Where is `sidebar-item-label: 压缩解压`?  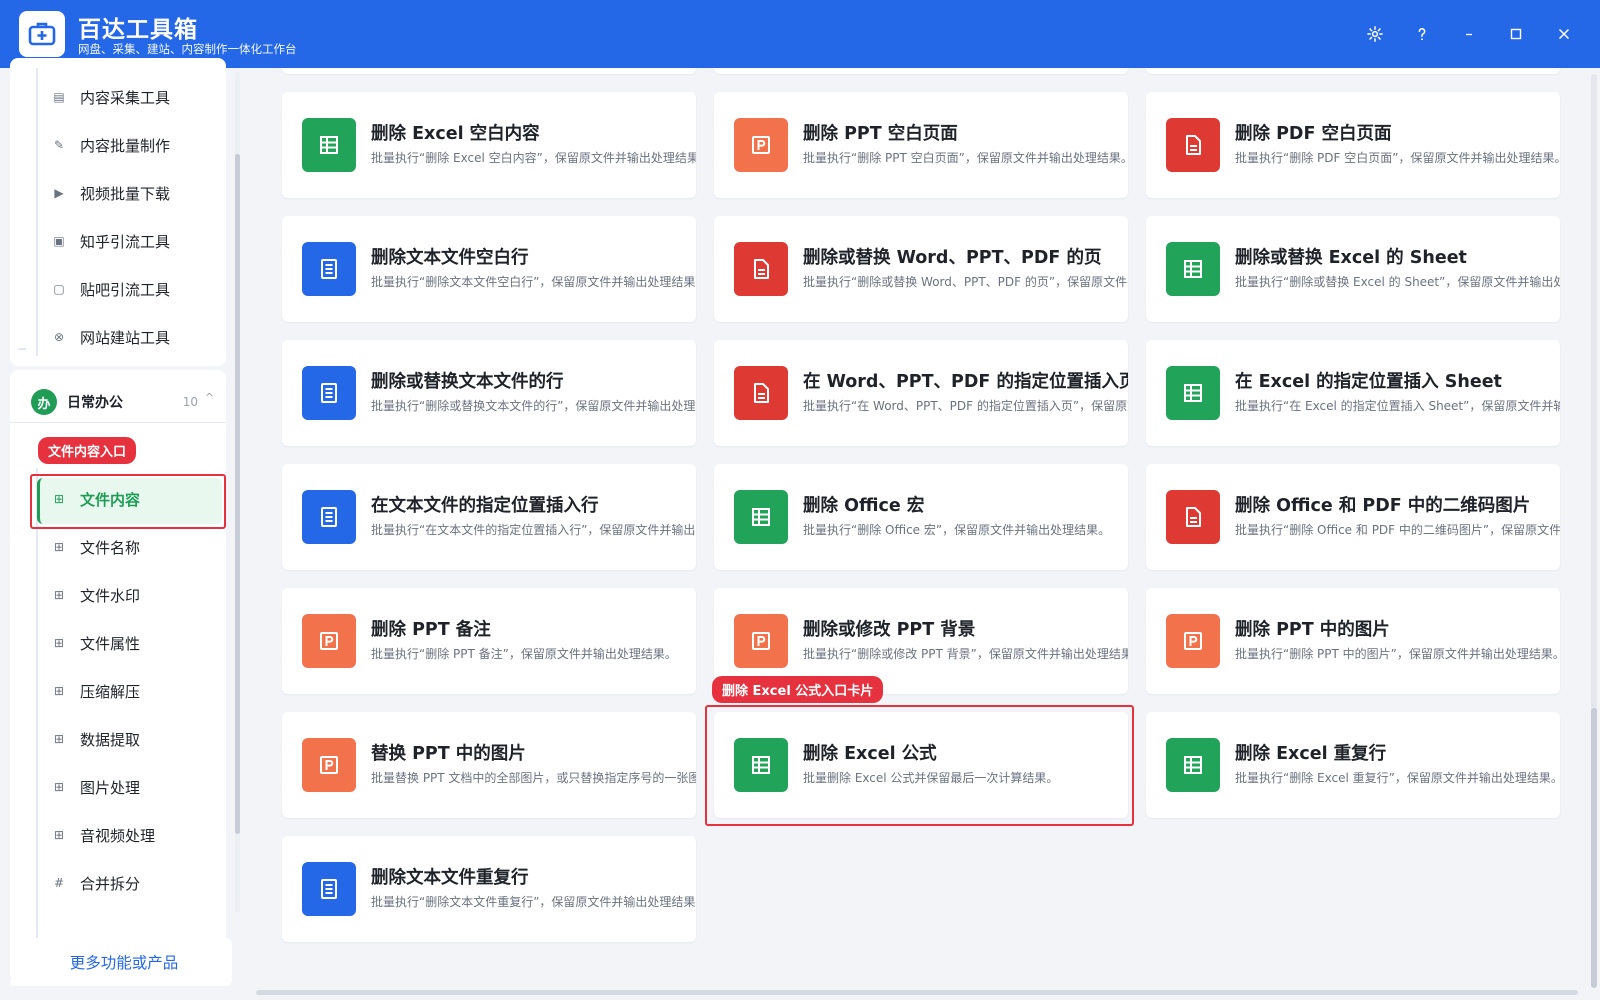 sidebar-item-label: 压缩解压 is located at coordinates (110, 691).